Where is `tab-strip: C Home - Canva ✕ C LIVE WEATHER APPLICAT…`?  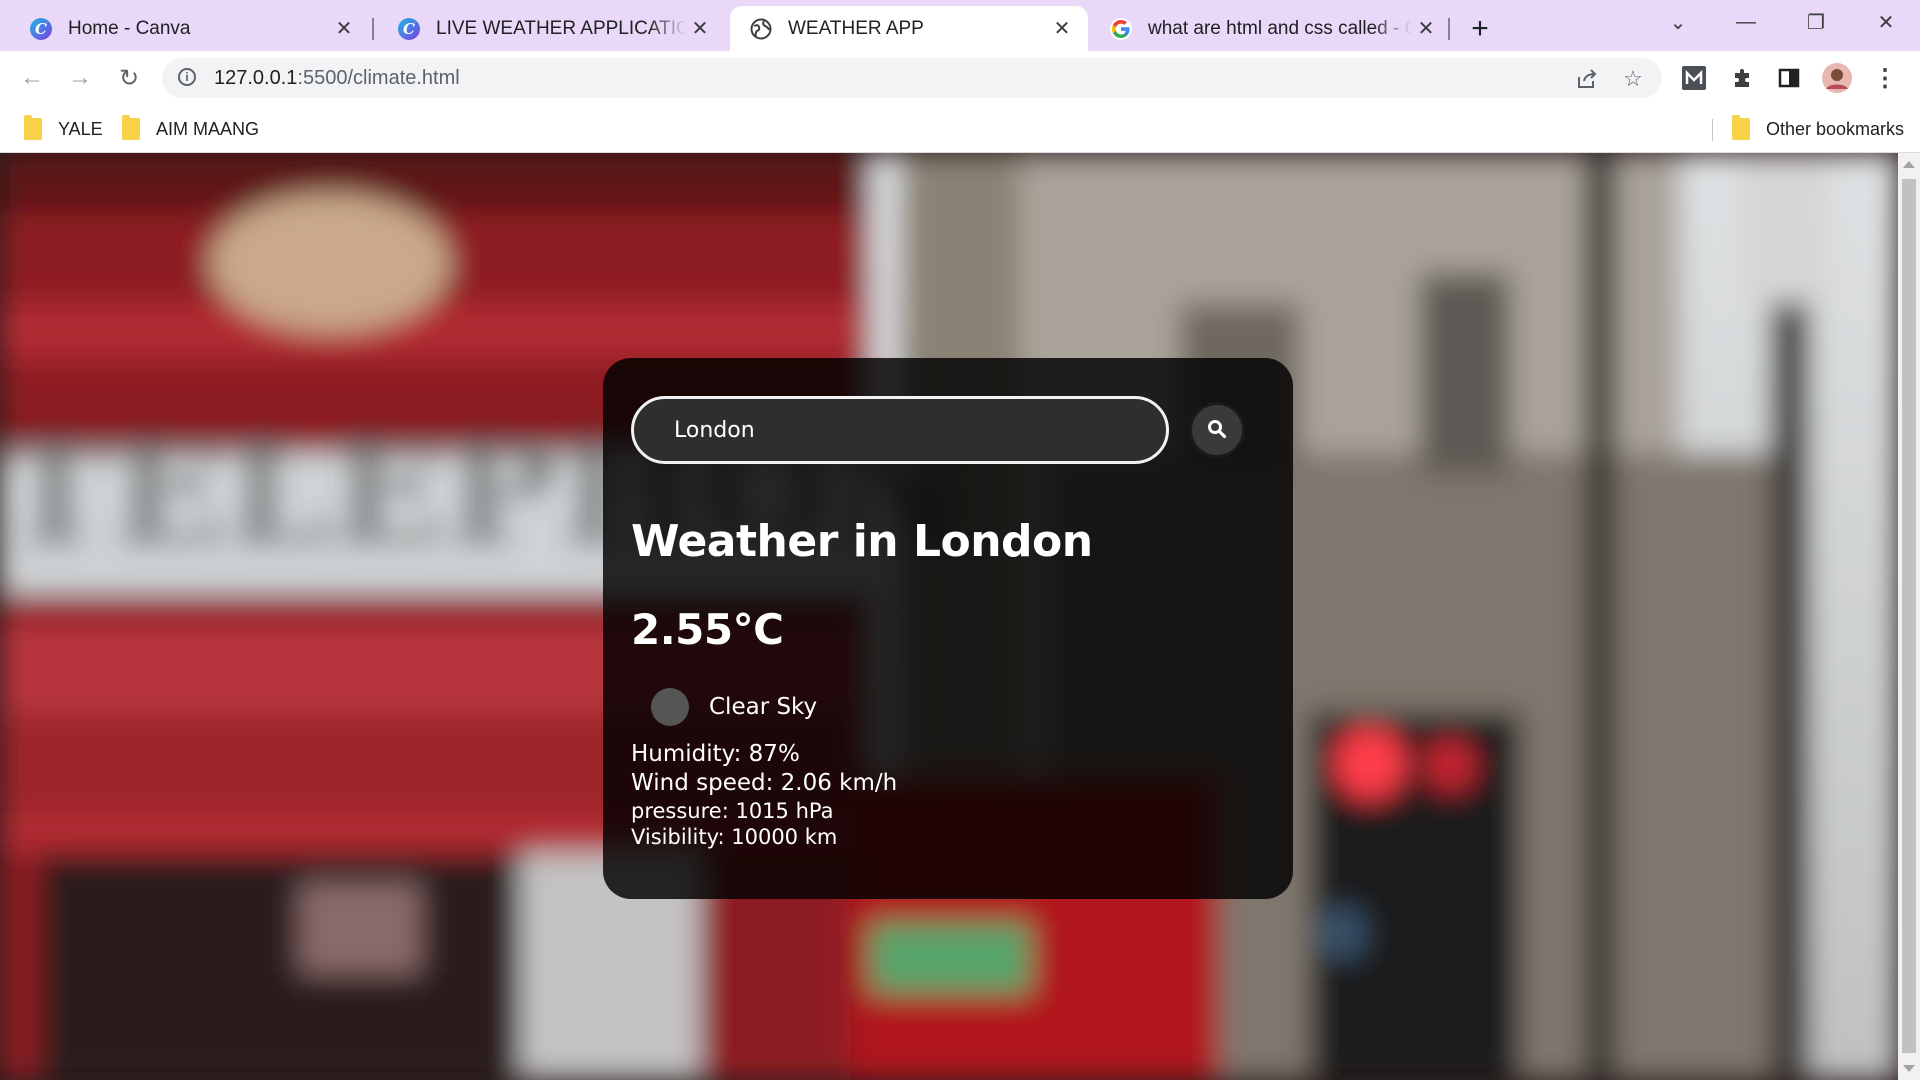
tab-strip: C Home - Canva ✕ C LIVE WEATHER APPLICAT… is located at coordinates (960, 25).